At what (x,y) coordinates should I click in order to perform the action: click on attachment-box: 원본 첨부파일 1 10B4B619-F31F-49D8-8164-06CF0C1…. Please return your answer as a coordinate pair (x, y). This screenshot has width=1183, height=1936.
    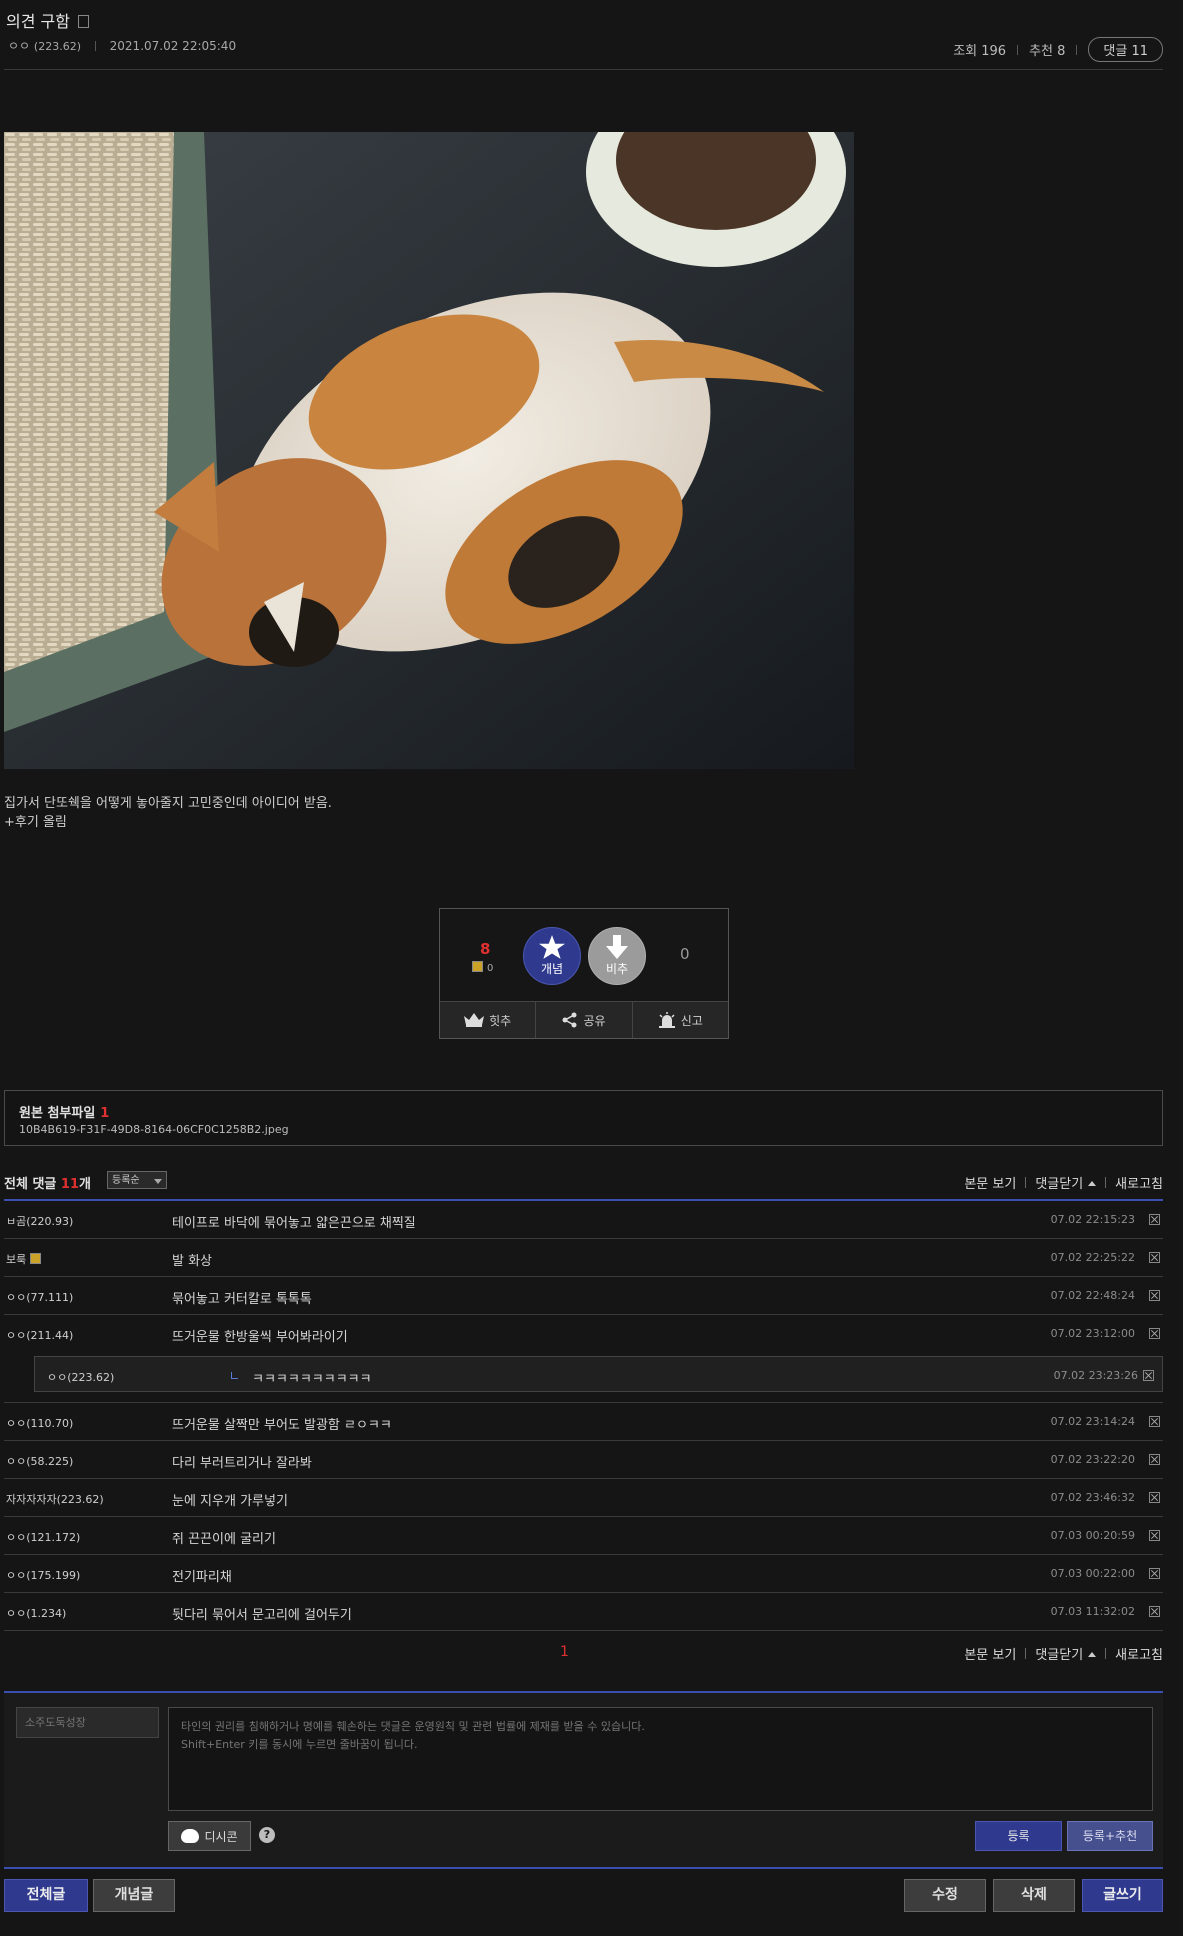
    Looking at the image, I should click on (583, 1118).